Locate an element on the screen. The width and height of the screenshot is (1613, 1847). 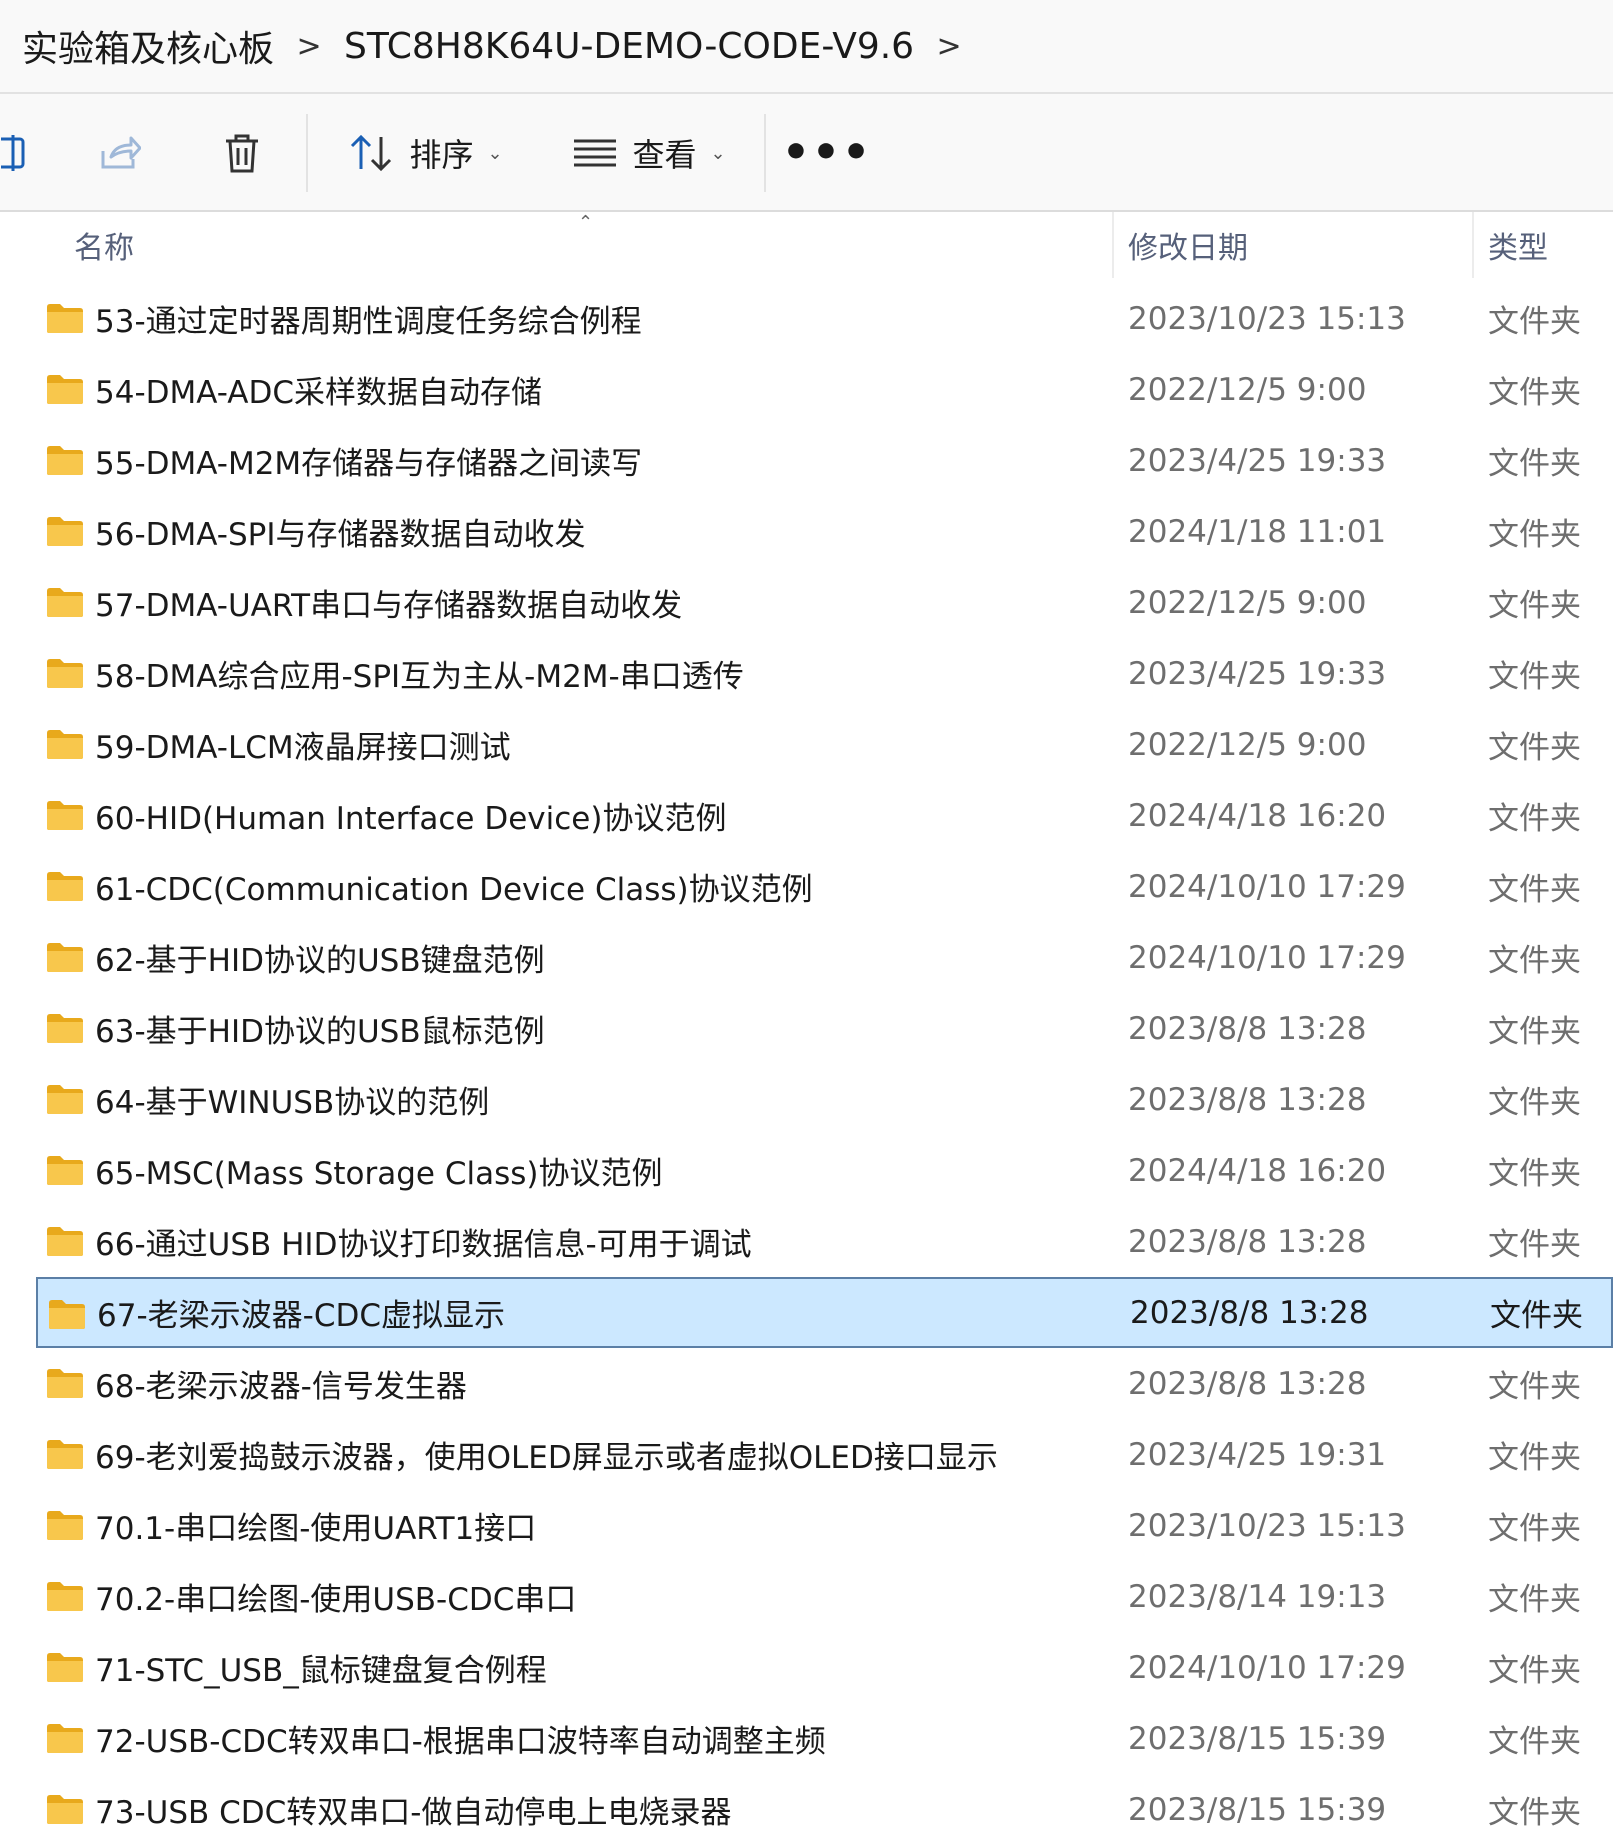
file-modified-date: 2024/10/10 17:29 is located at coordinates (1267, 957).